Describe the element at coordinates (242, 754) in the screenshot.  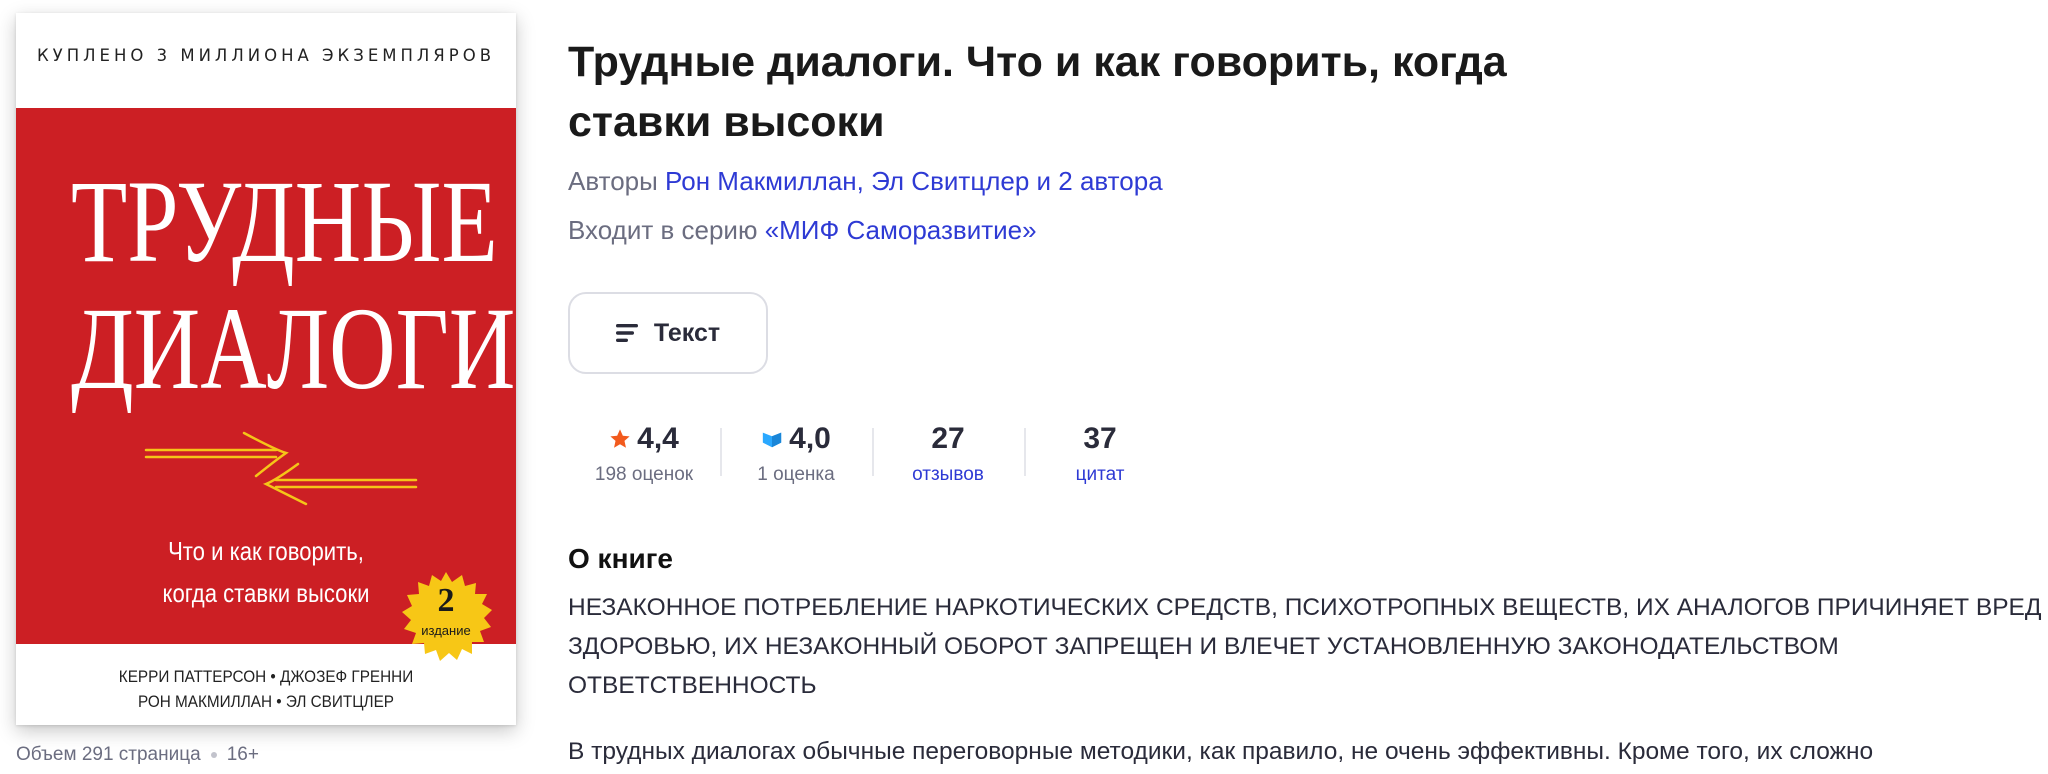
I see `age-rating: 16+` at that location.